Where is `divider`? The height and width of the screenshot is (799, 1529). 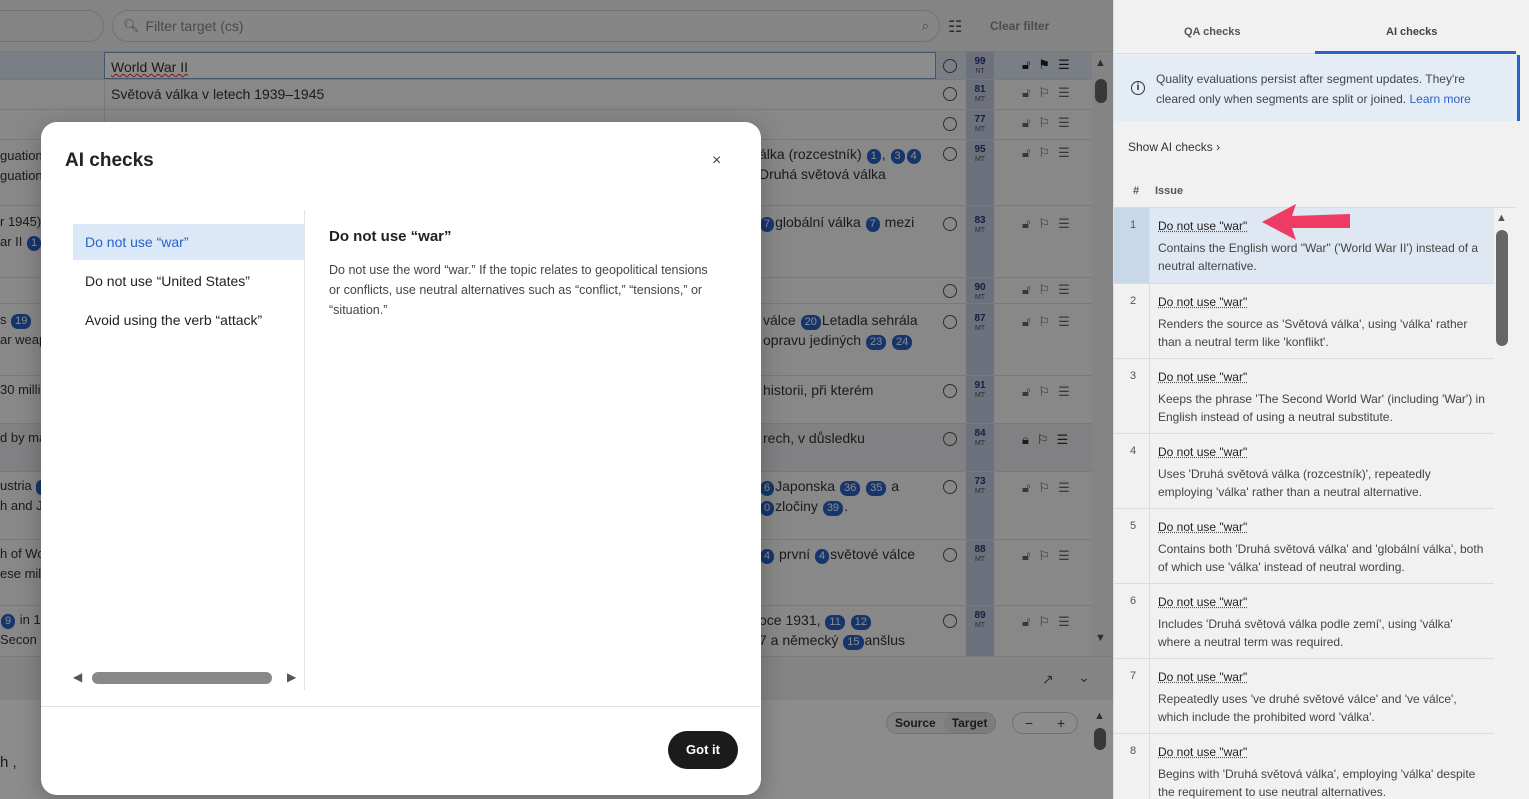
divider is located at coordinates (401, 706).